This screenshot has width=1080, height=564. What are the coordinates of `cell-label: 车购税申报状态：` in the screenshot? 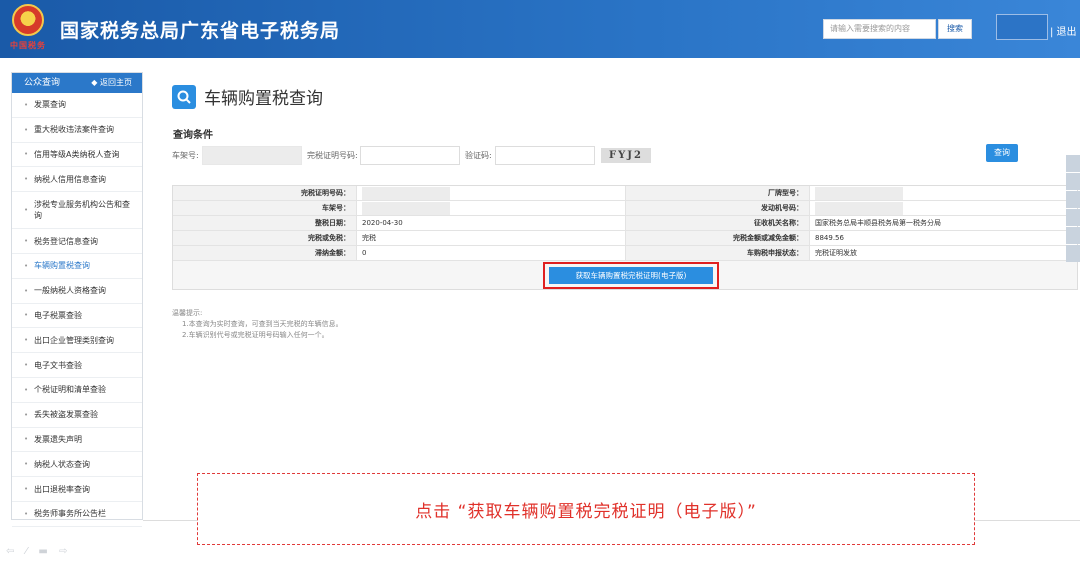 It's located at (718, 253).